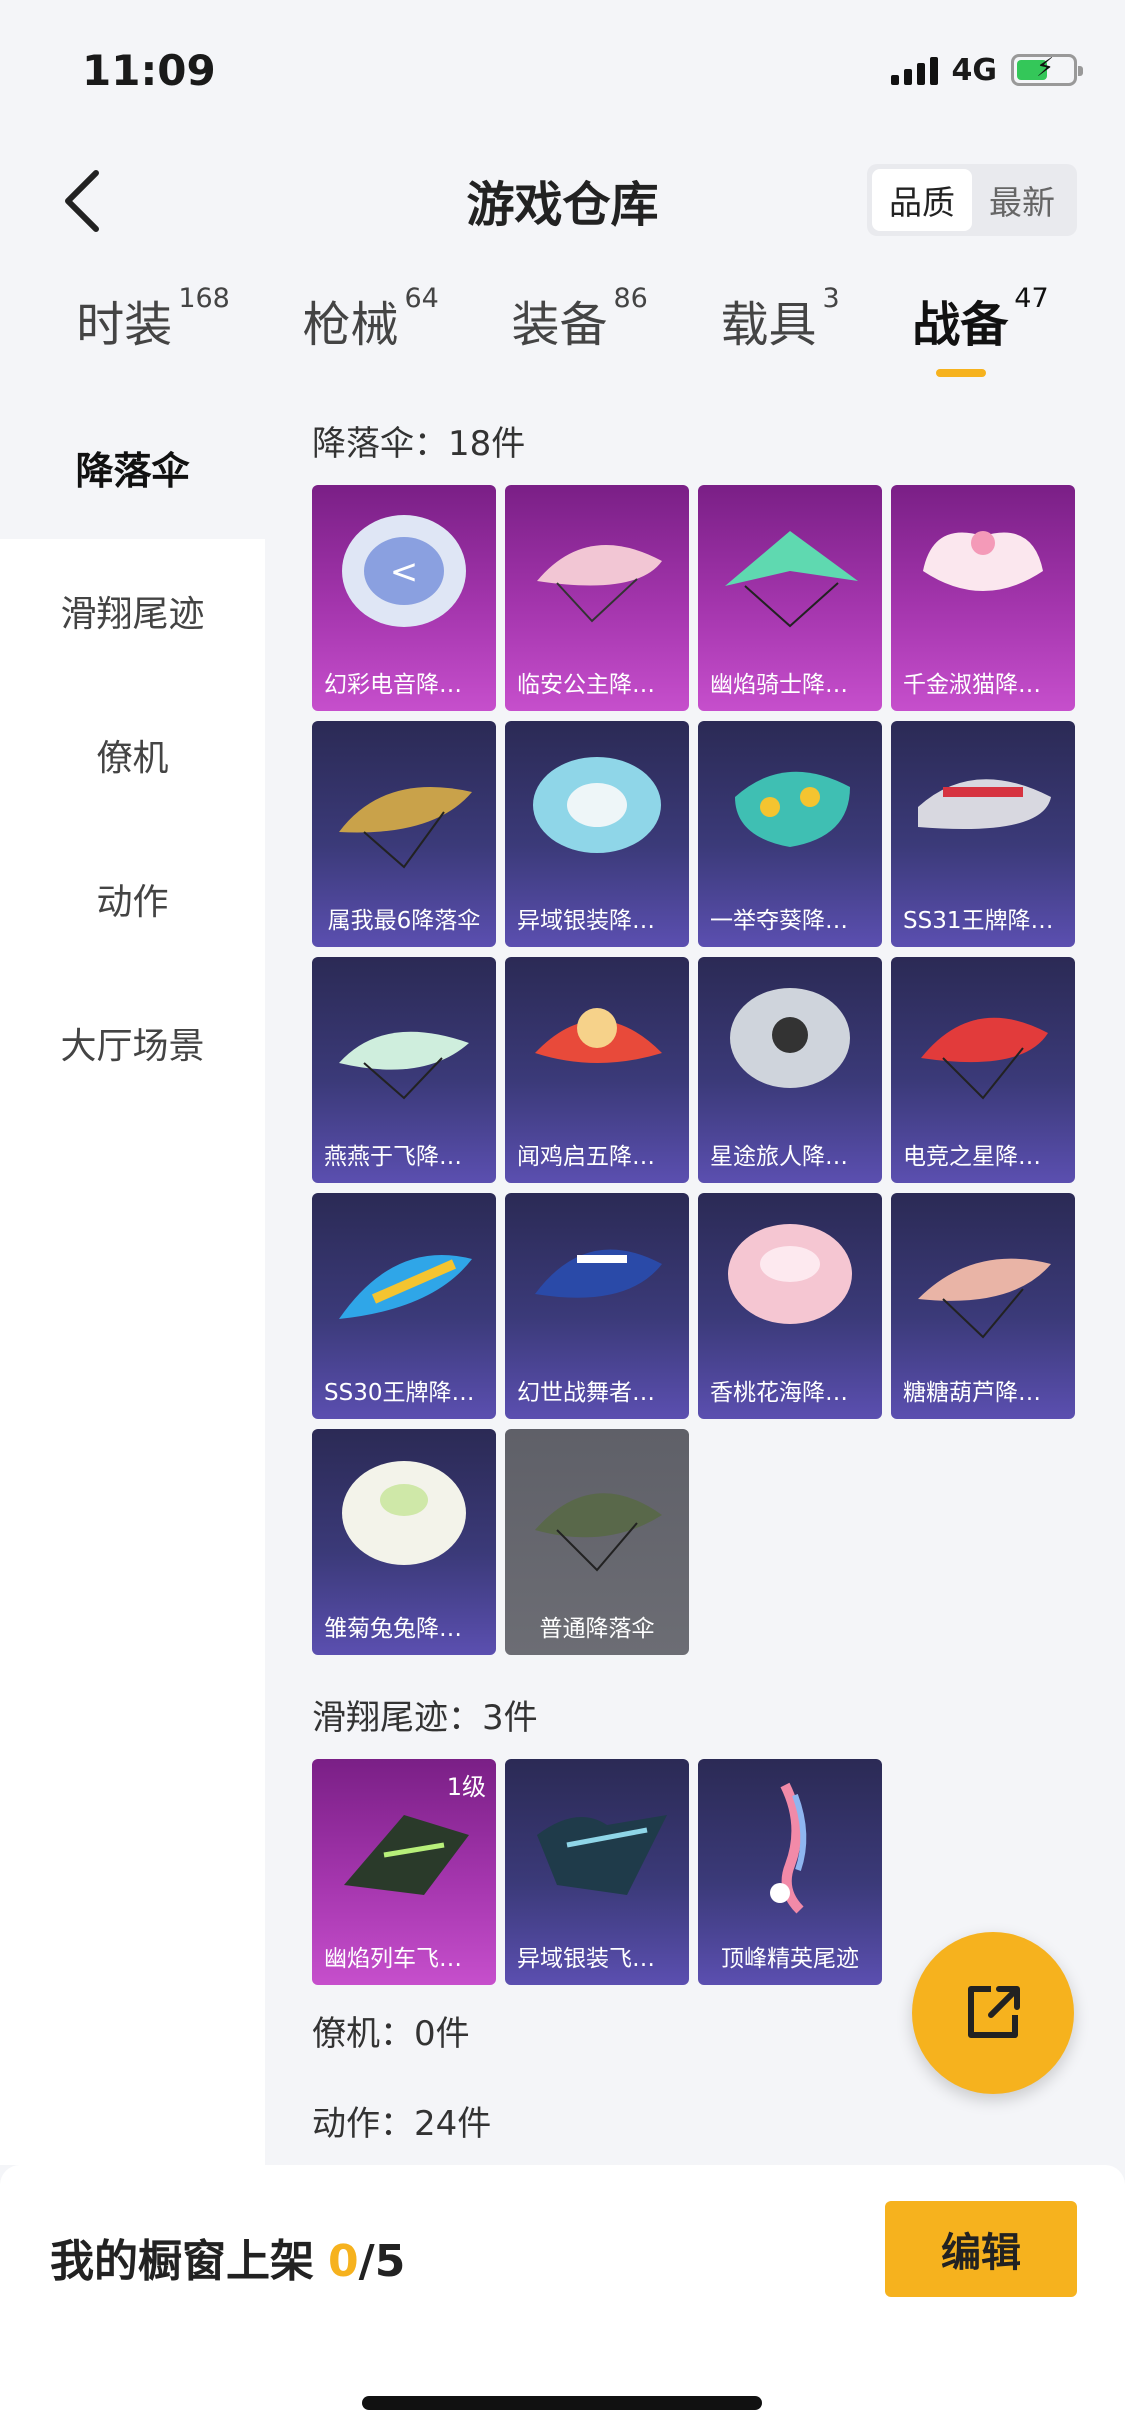  What do you see at coordinates (404, 921) in the screenshot?
I see `item-name: 属我最6降落伞` at bounding box center [404, 921].